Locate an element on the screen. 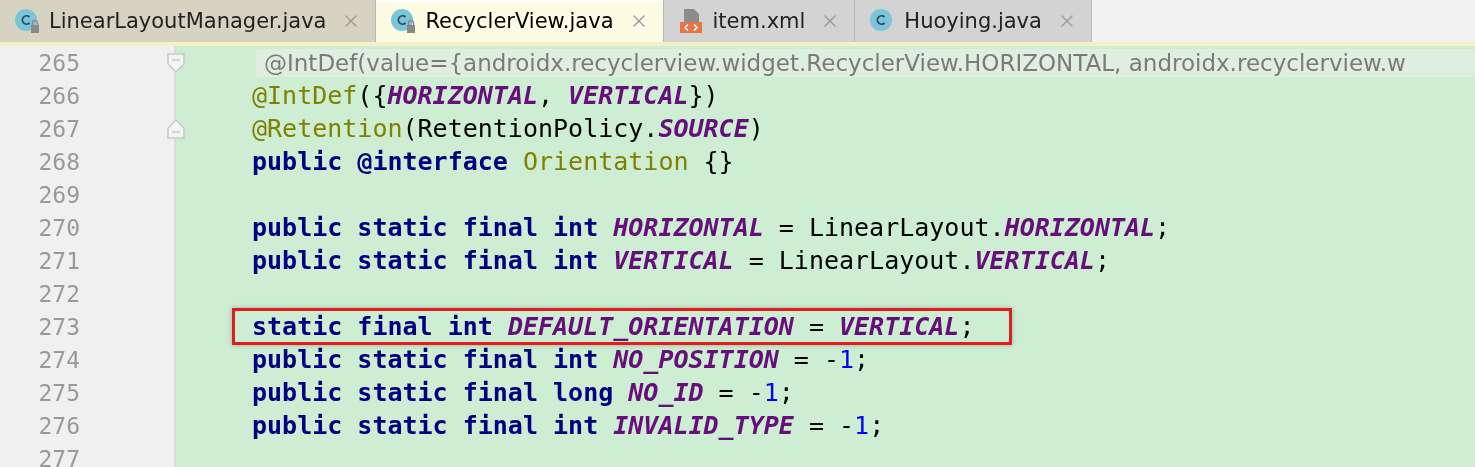 This screenshot has width=1475, height=467. code-line: public static final int INVALID_TYPE = -1; is located at coordinates (568, 425).